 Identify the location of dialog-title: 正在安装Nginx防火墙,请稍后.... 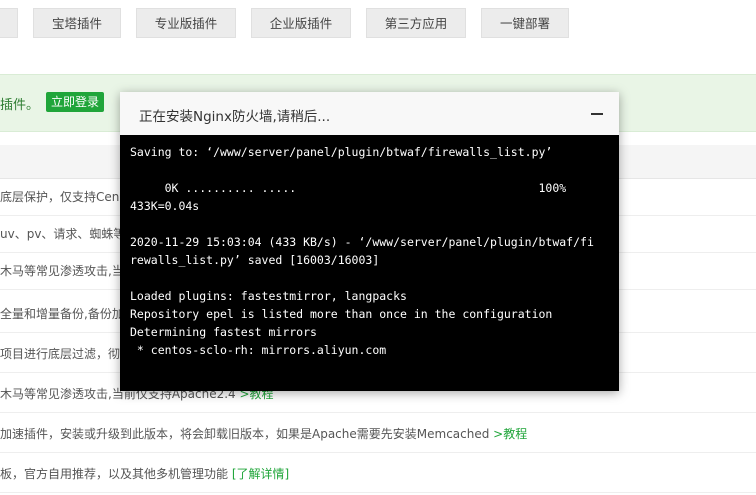
(235, 117).